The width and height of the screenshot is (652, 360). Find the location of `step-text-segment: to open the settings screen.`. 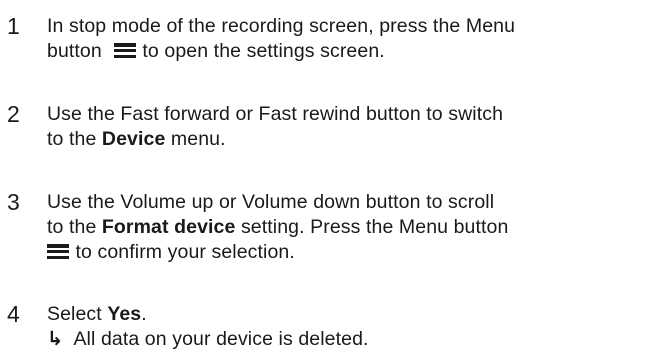

step-text-segment: to open the settings screen. is located at coordinates (263, 51).